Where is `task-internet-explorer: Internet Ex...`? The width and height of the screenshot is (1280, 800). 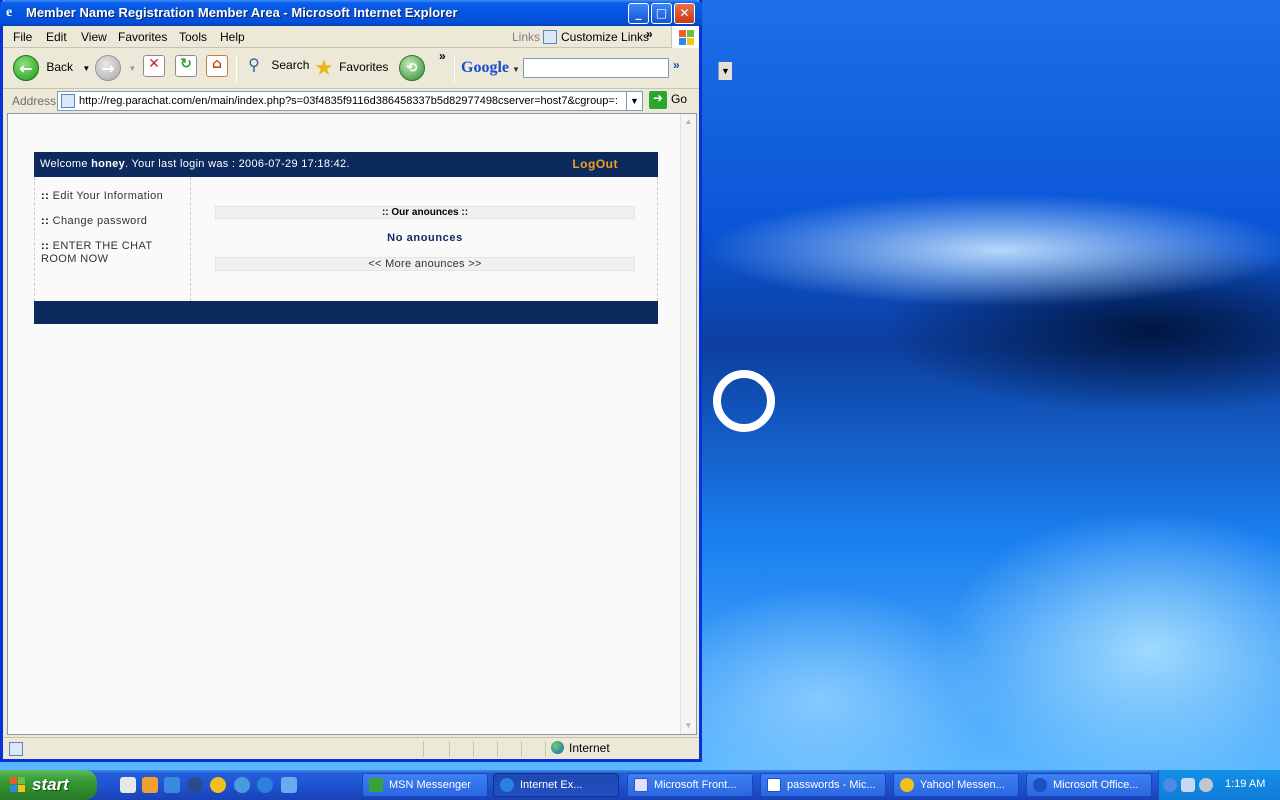
task-internet-explorer: Internet Ex... is located at coordinates (556, 785).